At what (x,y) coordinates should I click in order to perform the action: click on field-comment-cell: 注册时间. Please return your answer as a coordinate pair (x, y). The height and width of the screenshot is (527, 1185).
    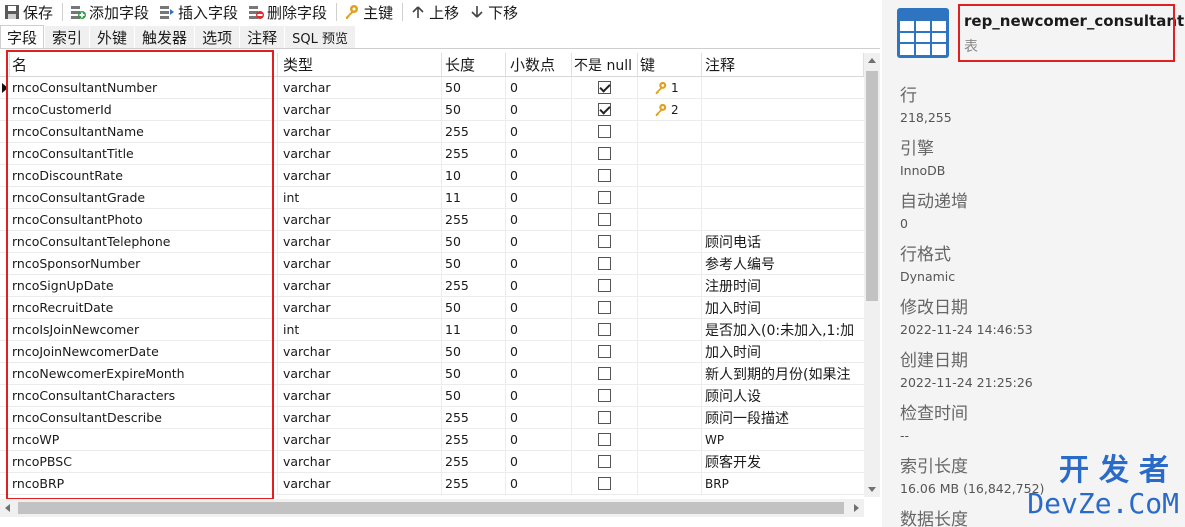
    Looking at the image, I should click on (783, 285).